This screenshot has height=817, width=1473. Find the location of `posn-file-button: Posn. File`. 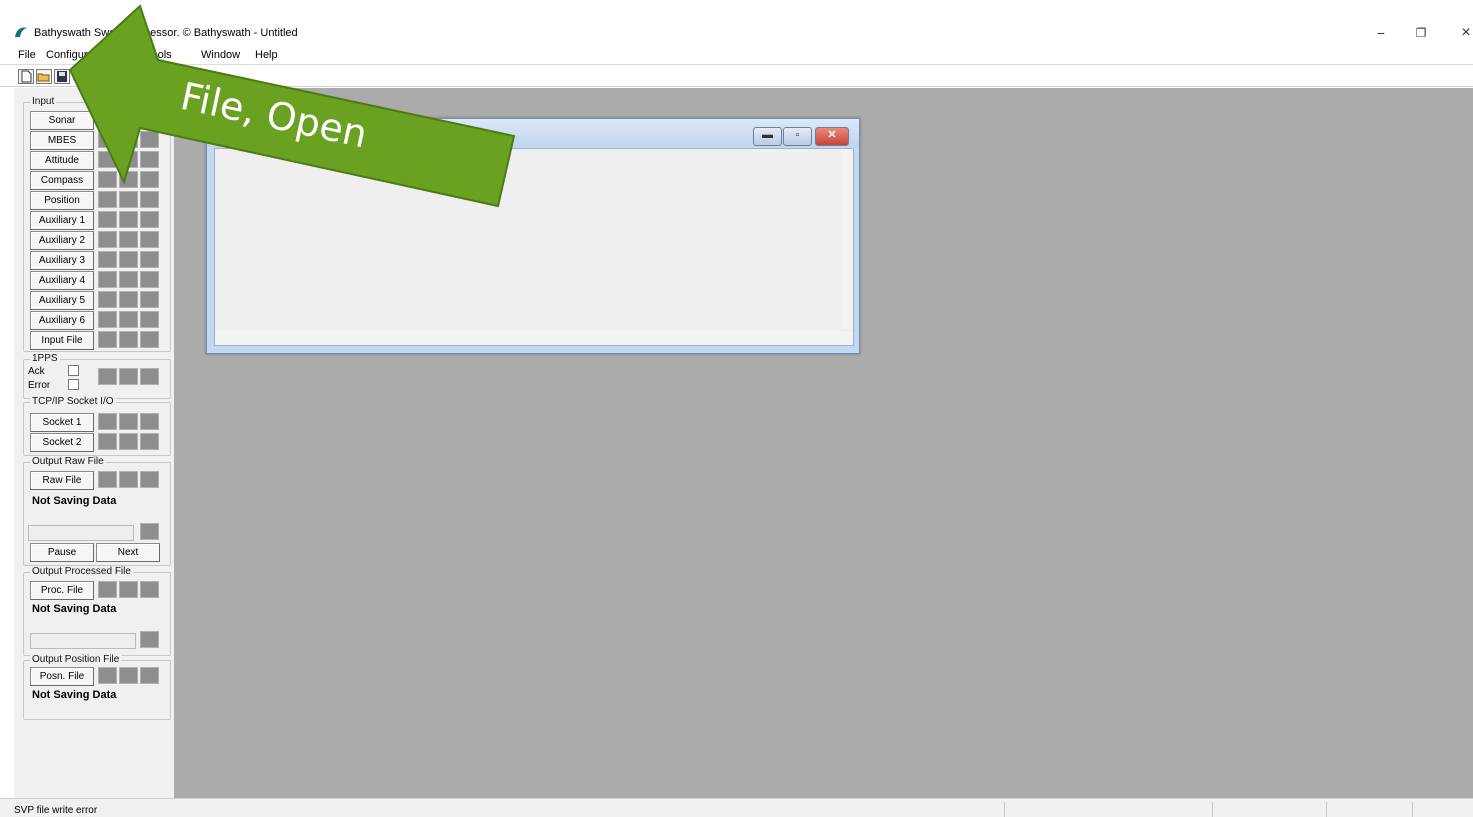

posn-file-button: Posn. File is located at coordinates (62, 676).